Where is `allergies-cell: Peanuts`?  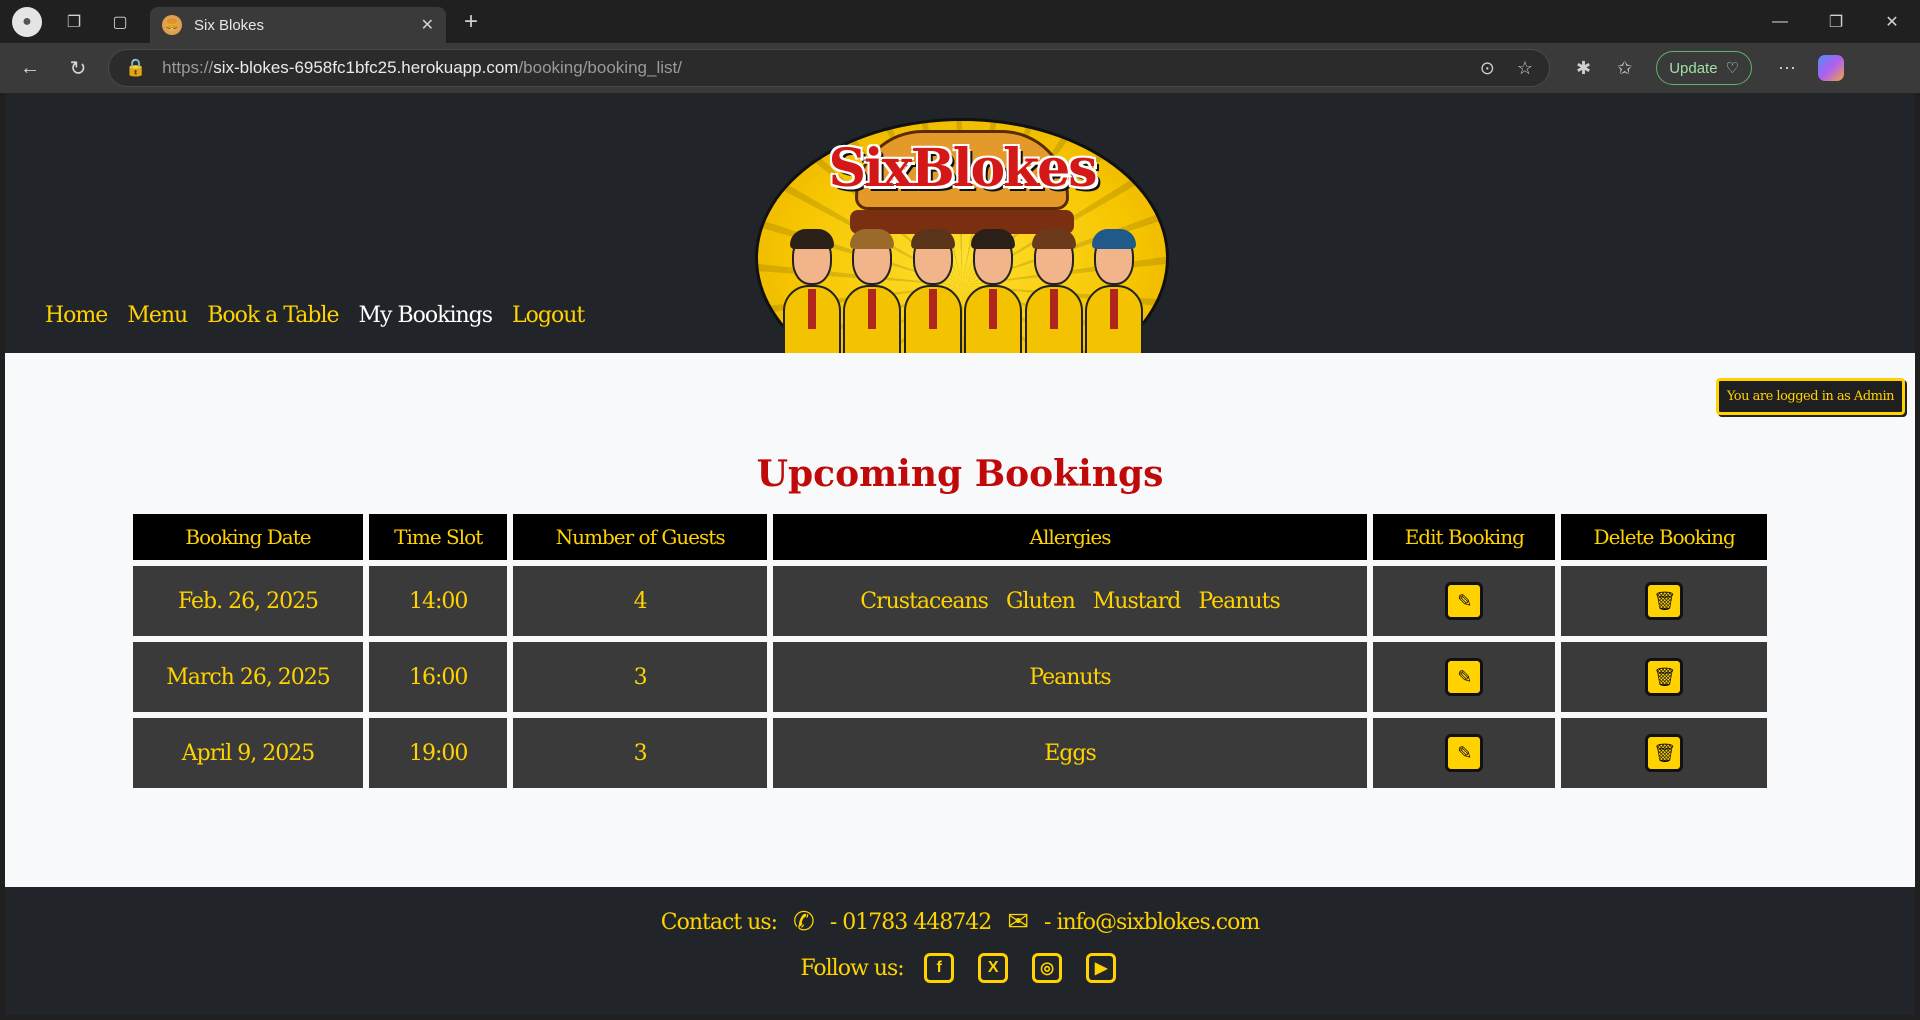 allergies-cell: Peanuts is located at coordinates (1070, 677).